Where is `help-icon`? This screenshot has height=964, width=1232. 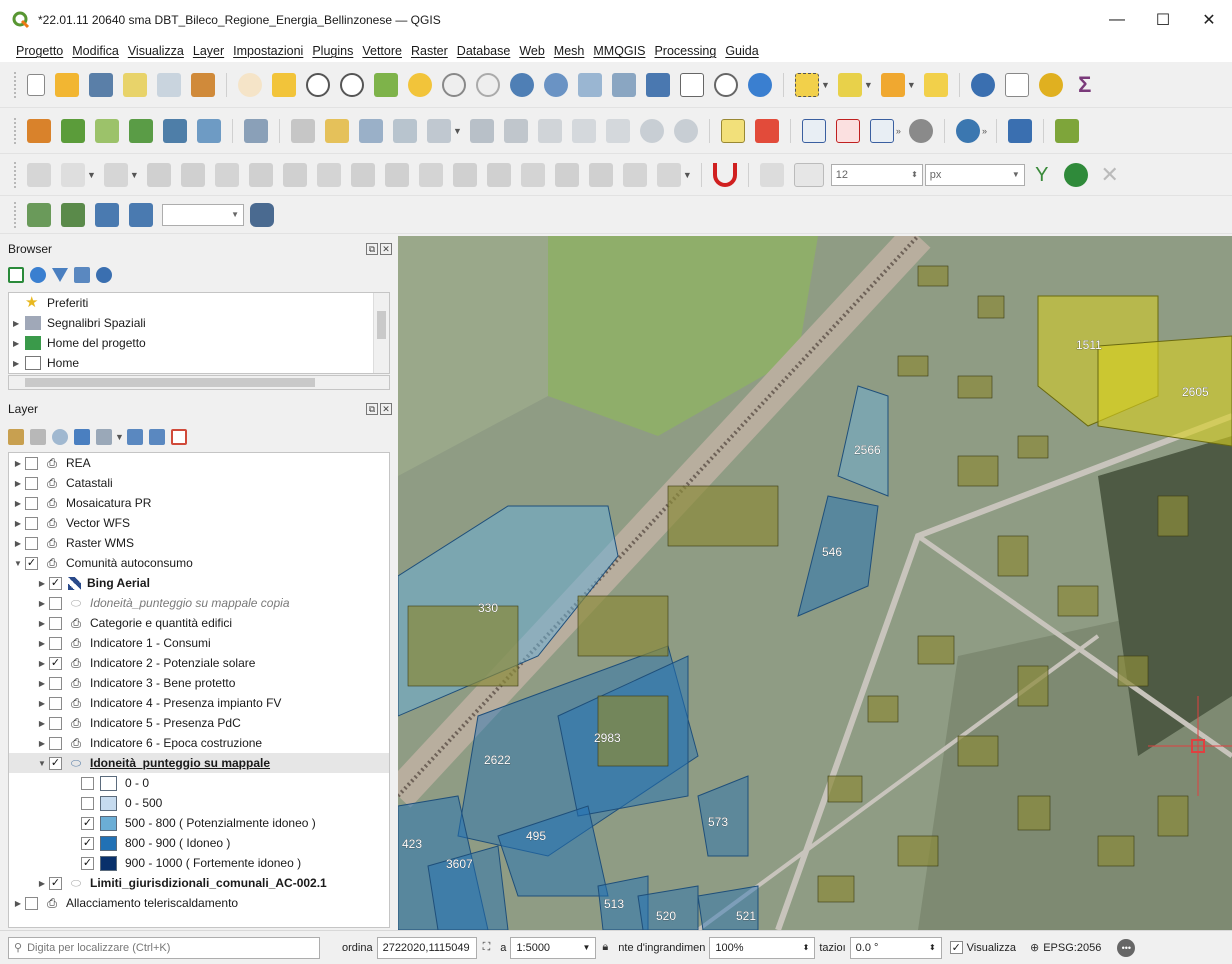 help-icon is located at coordinates (1019, 130).